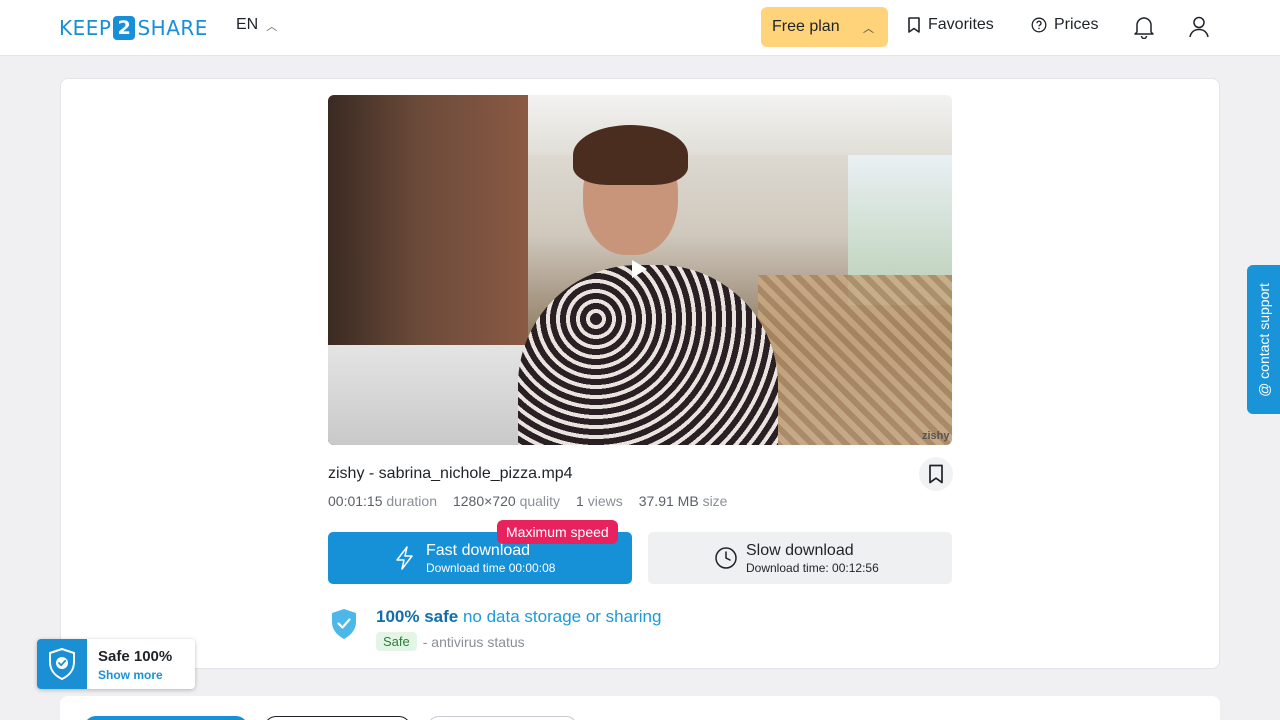 This screenshot has width=1280, height=720. Describe the element at coordinates (648, 355) in the screenshot. I see `video-scene-body` at that location.